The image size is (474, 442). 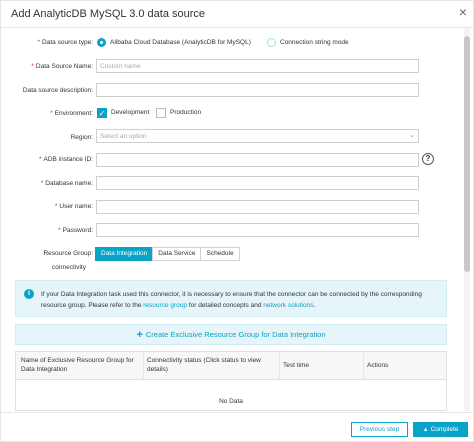 What do you see at coordinates (69, 267) in the screenshot?
I see `resource-group-label-line2: connectivity` at bounding box center [69, 267].